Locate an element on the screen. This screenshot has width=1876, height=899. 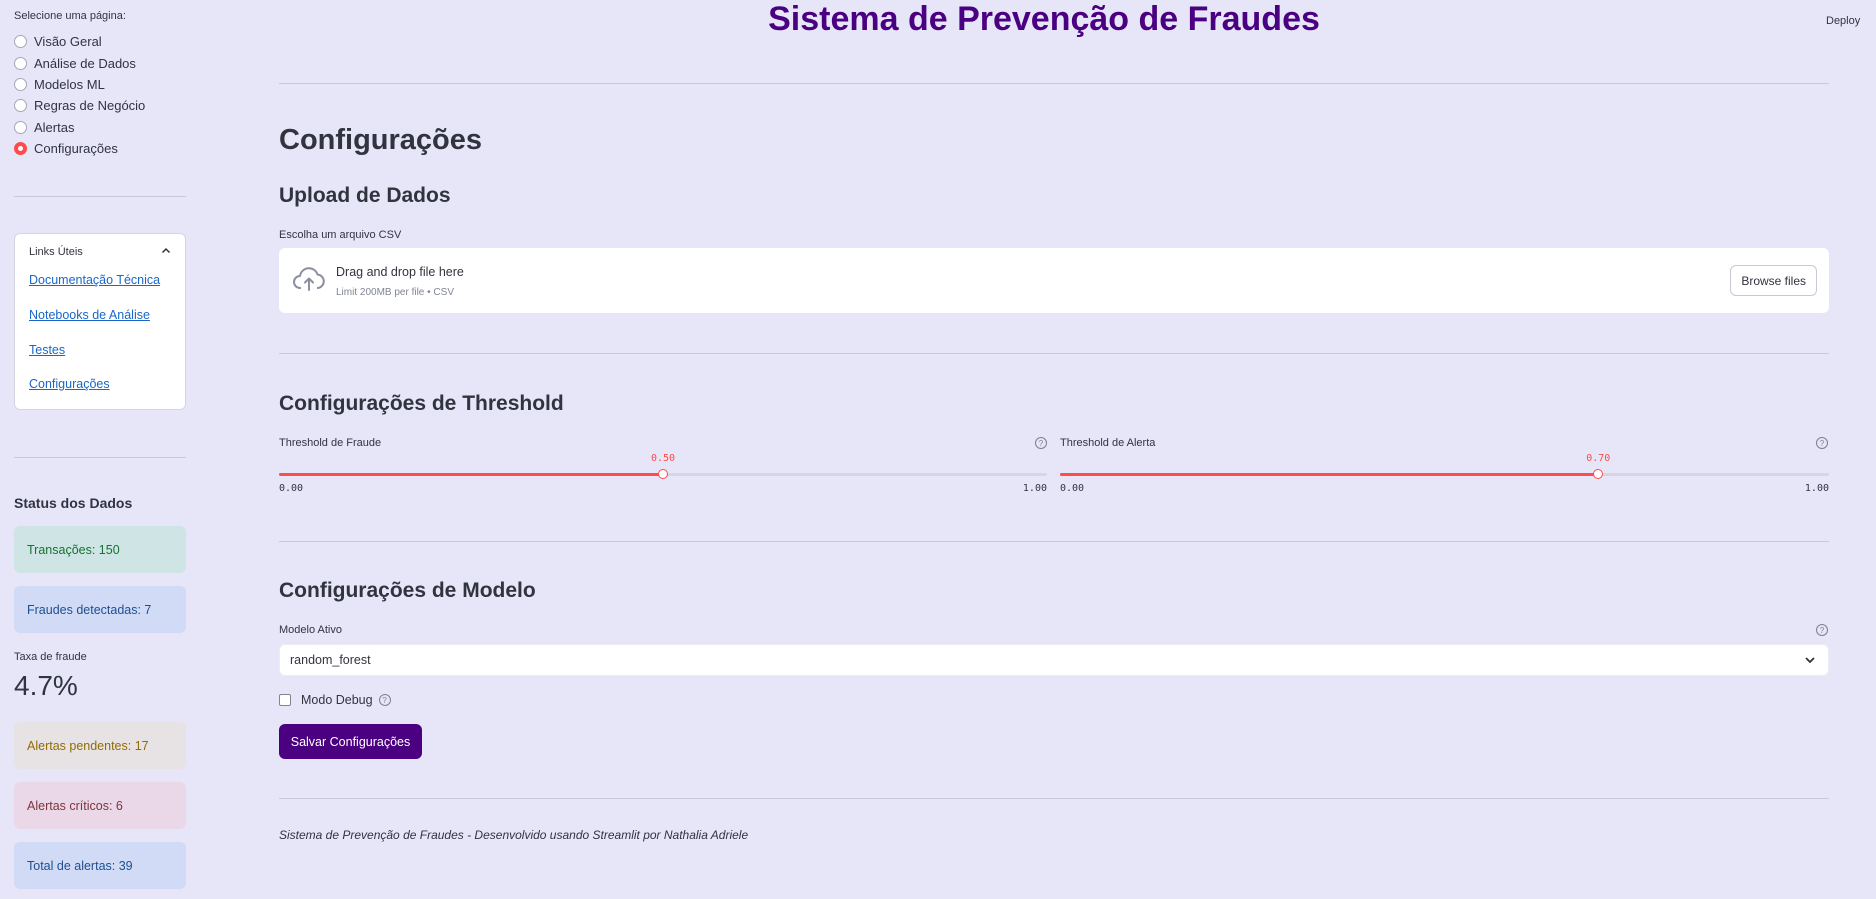
status-title: Status dos Dados is located at coordinates (73, 503).